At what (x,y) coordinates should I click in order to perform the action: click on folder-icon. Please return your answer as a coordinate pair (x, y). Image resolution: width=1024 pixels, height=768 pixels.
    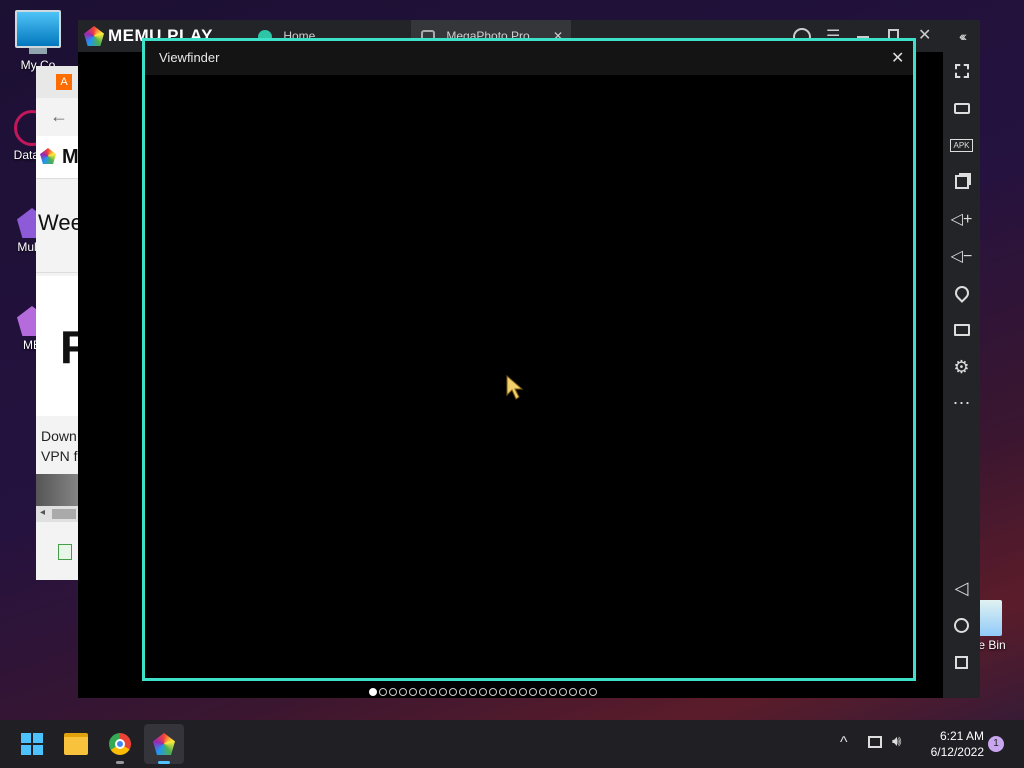
    Looking at the image, I should click on (961, 330).